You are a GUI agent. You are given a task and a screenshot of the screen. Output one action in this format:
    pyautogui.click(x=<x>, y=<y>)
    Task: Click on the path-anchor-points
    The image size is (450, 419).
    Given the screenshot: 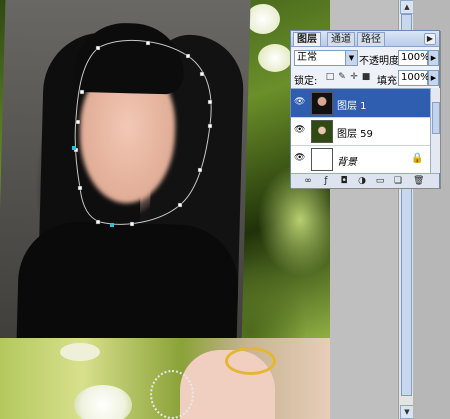 What is the action you would take?
    pyautogui.click(x=143, y=133)
    